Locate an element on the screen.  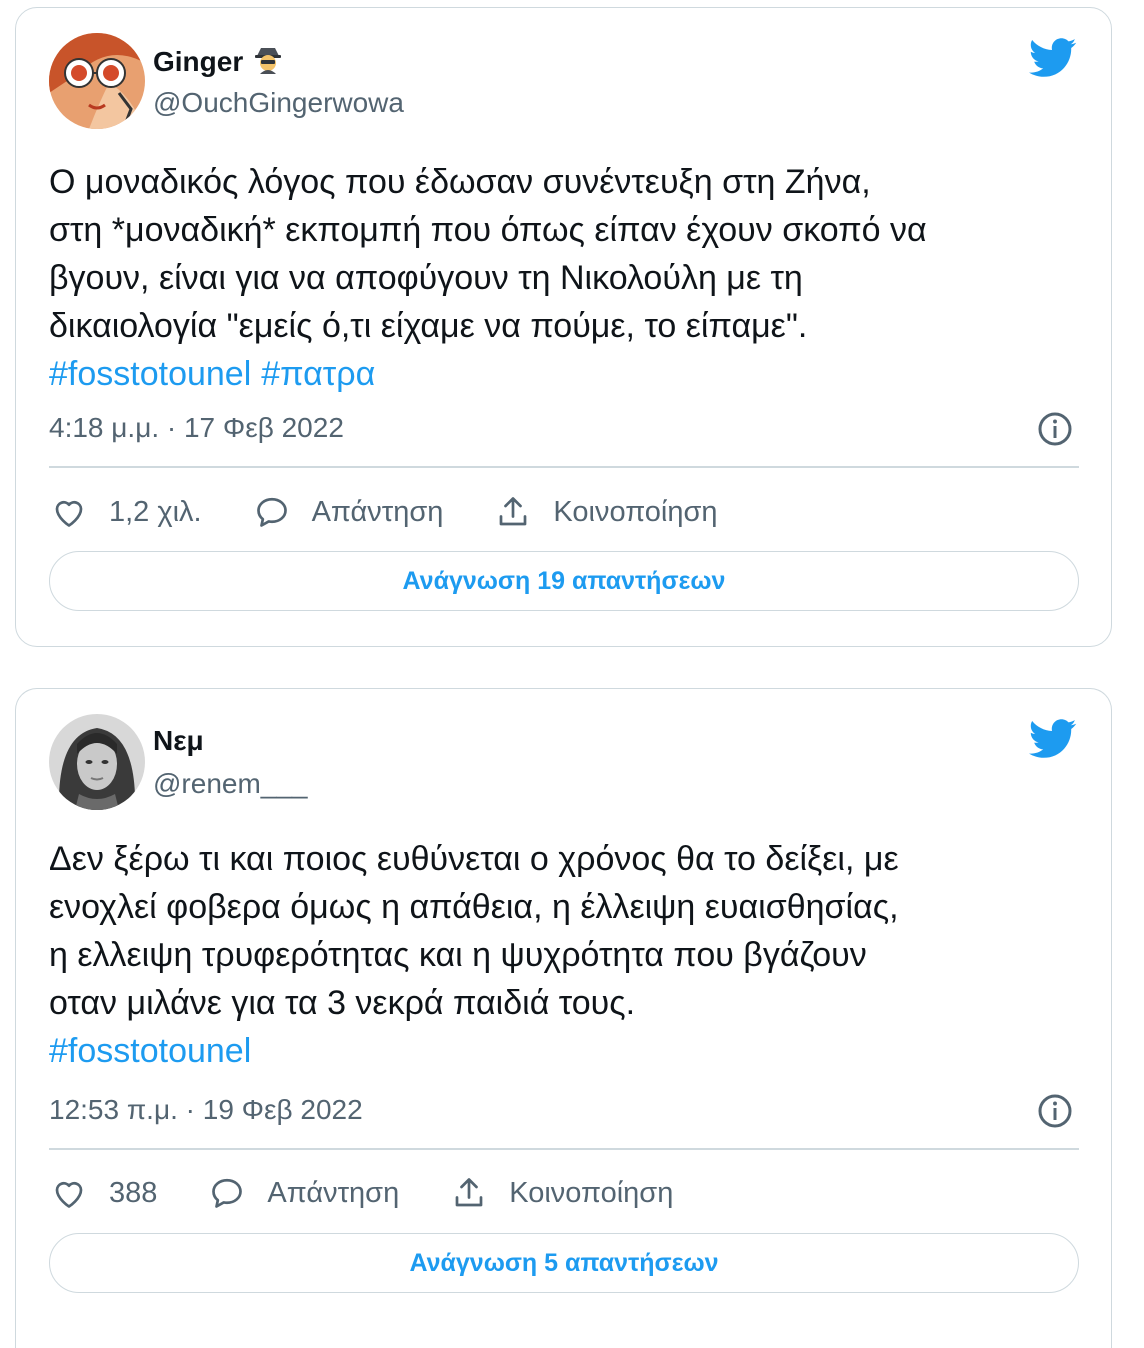
action-bar: 388 Απάντηση Κοινοποίηση is located at coordinates (388, 1193).